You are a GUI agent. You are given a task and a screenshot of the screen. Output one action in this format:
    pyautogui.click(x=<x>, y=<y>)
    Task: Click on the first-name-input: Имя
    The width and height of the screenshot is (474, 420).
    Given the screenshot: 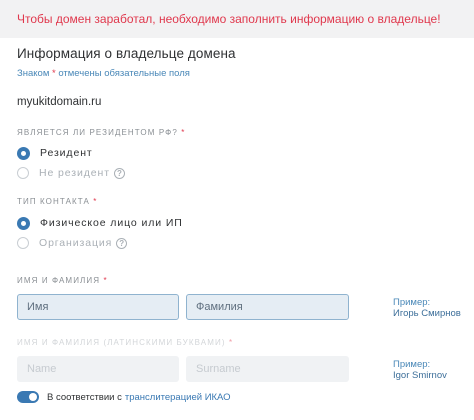 What is the action you would take?
    pyautogui.click(x=98, y=307)
    